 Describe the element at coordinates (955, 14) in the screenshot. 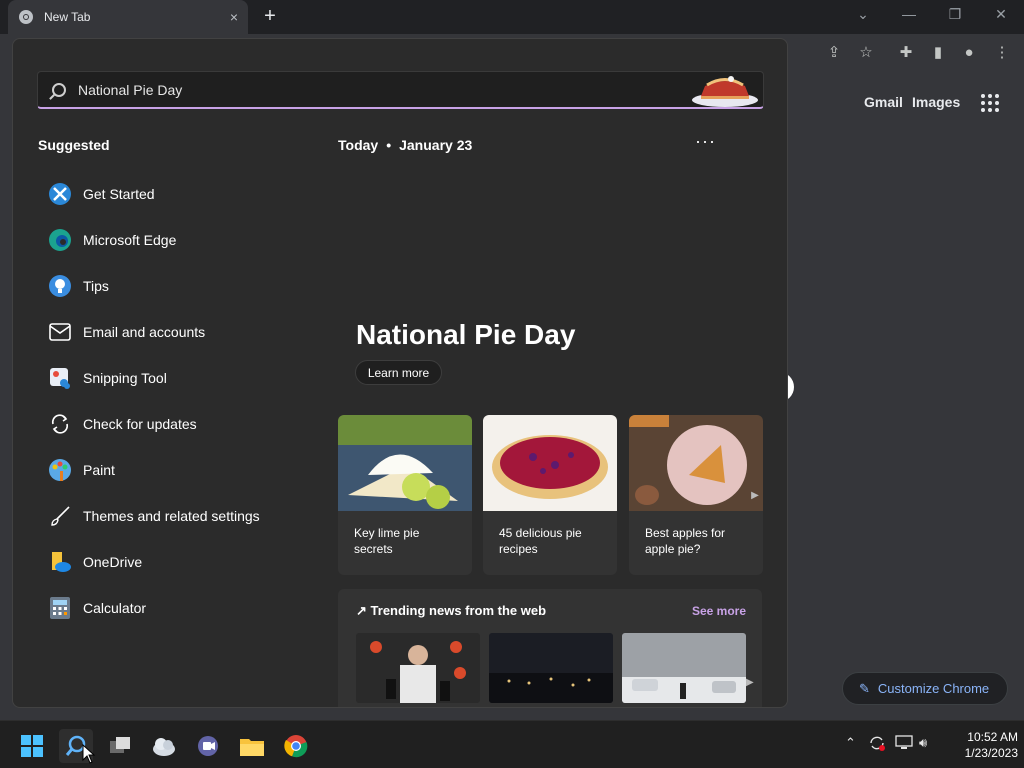

I see `restore-icon: ❐` at that location.